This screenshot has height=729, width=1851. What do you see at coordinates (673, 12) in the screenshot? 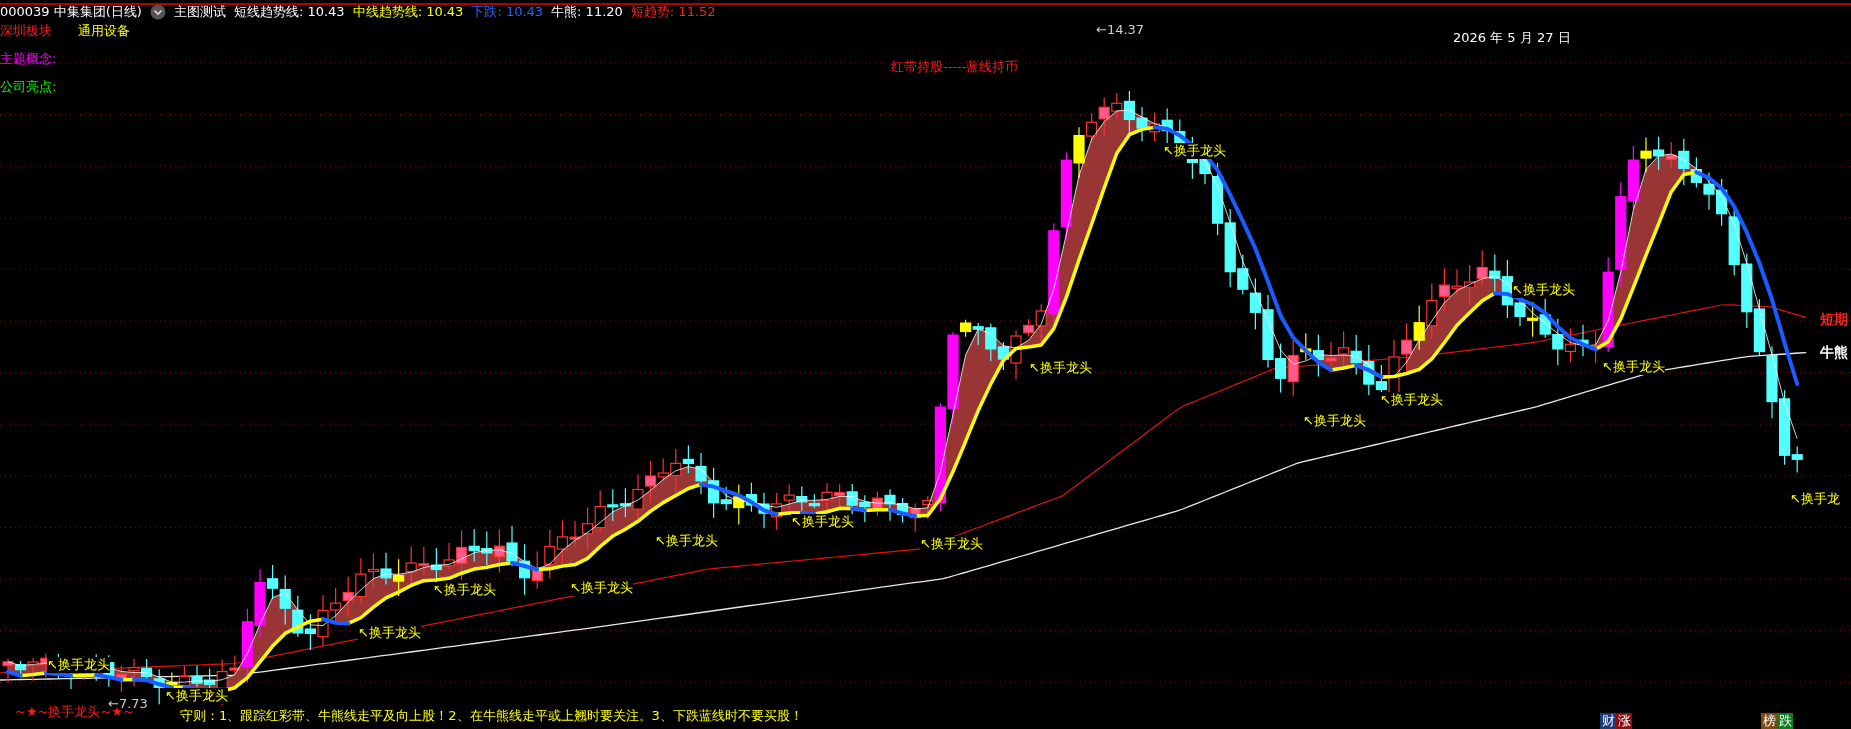
I see `indicator-reading: 短趋势: 11.52` at bounding box center [673, 12].